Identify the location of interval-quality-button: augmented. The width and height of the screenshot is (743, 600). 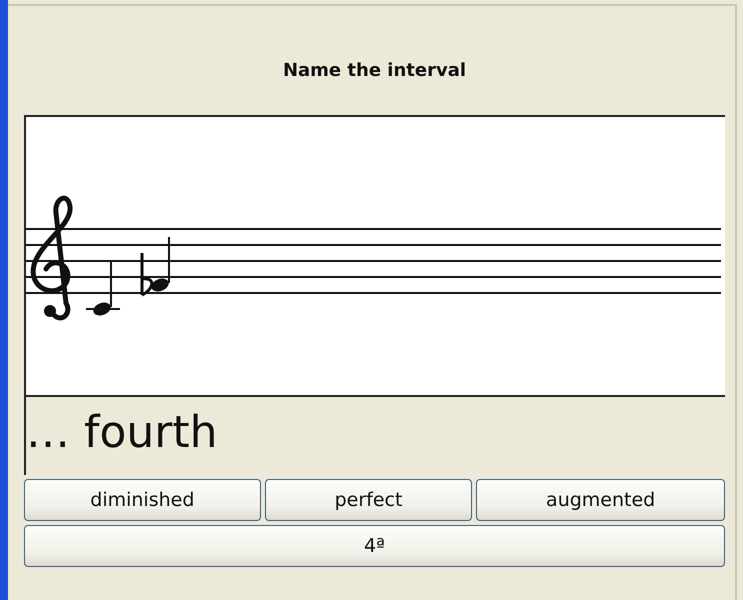
(600, 500).